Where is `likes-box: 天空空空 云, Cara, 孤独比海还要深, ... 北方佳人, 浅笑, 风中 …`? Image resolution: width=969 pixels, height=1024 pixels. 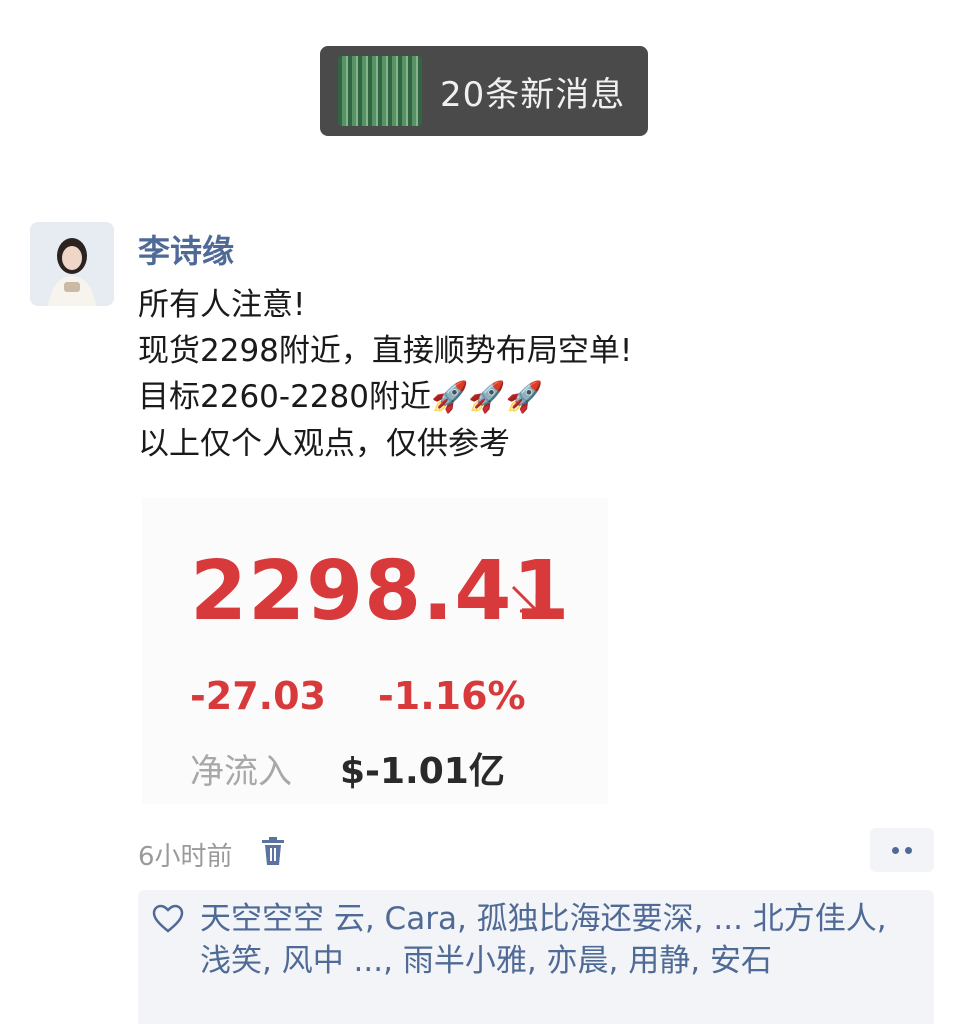
likes-box: 天空空空 云, Cara, 孤独比海还要深, ... 北方佳人, 浅笑, 风中 … is located at coordinates (536, 957).